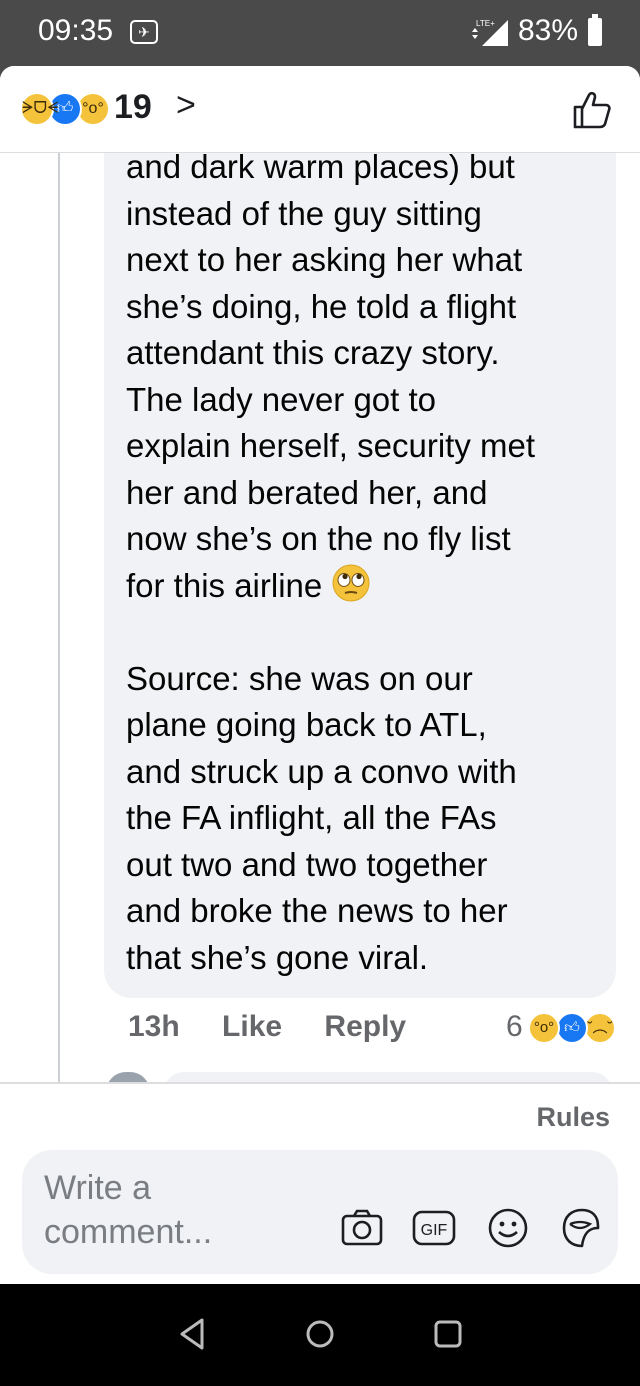 The height and width of the screenshot is (1386, 640). What do you see at coordinates (284, 1027) in the screenshot?
I see `comment-meta: 13h Like Reply` at bounding box center [284, 1027].